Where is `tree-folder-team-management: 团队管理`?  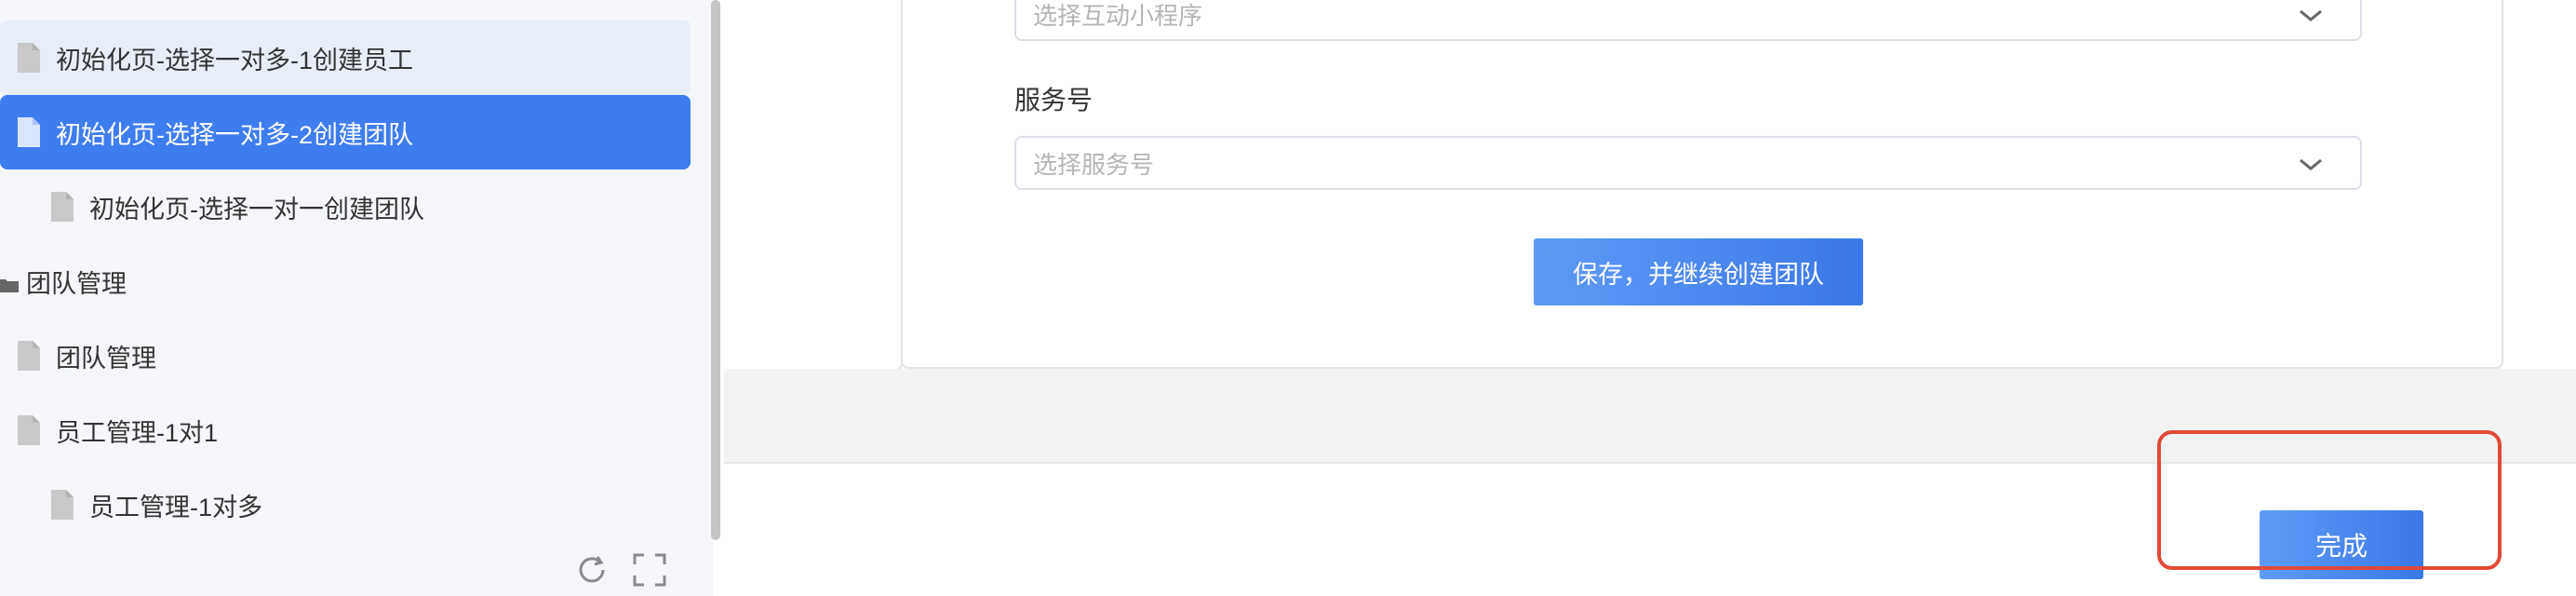 tree-folder-team-management: 团队管理 is located at coordinates (345, 281).